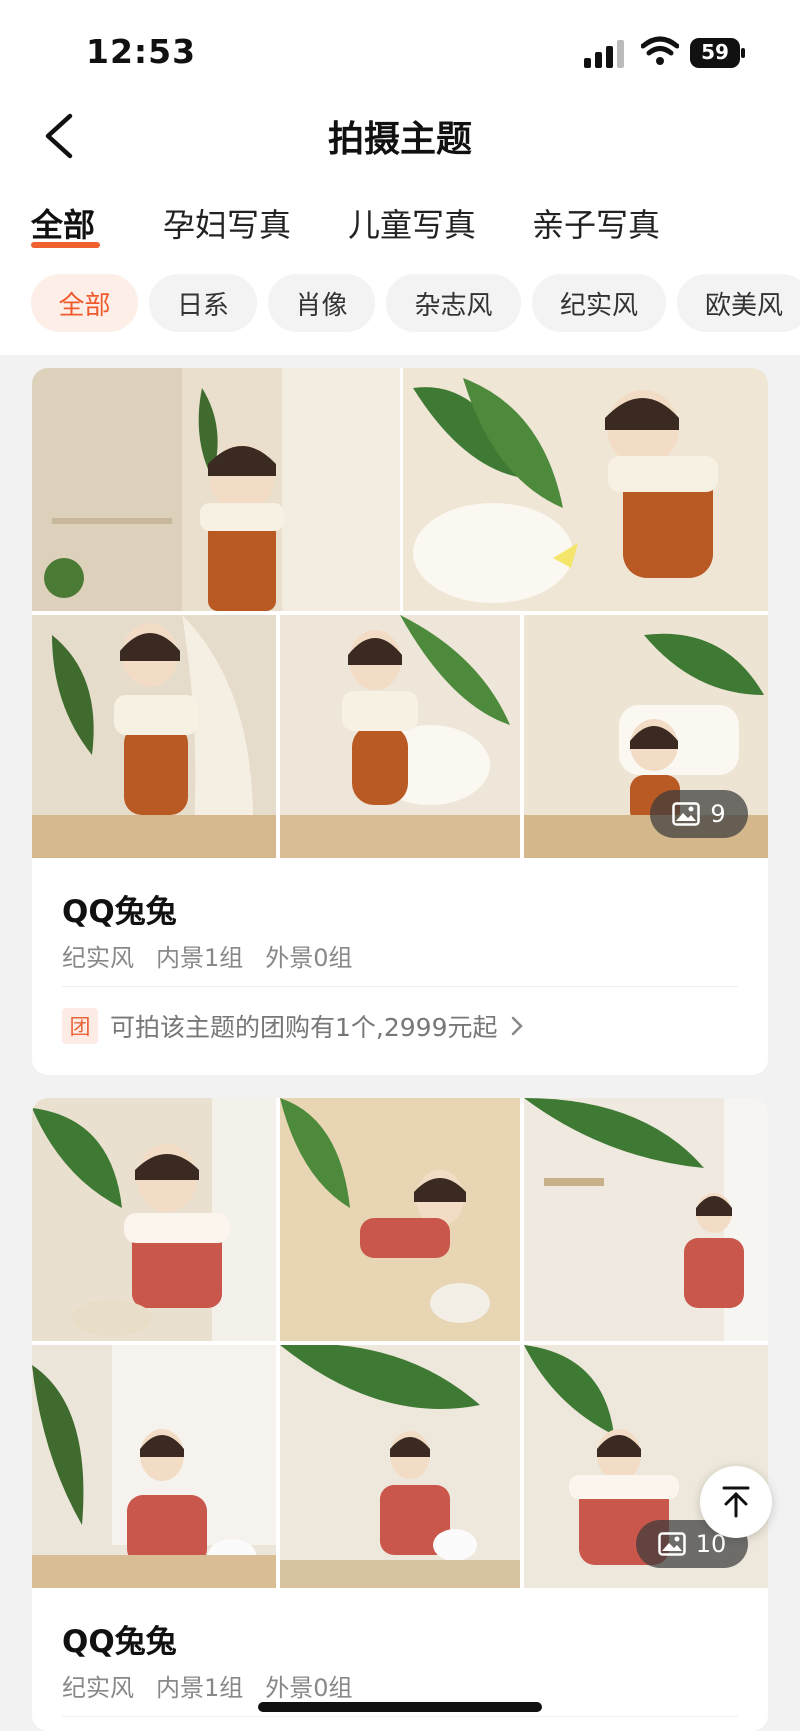  I want to click on tab-all: 全部, so click(63, 223).